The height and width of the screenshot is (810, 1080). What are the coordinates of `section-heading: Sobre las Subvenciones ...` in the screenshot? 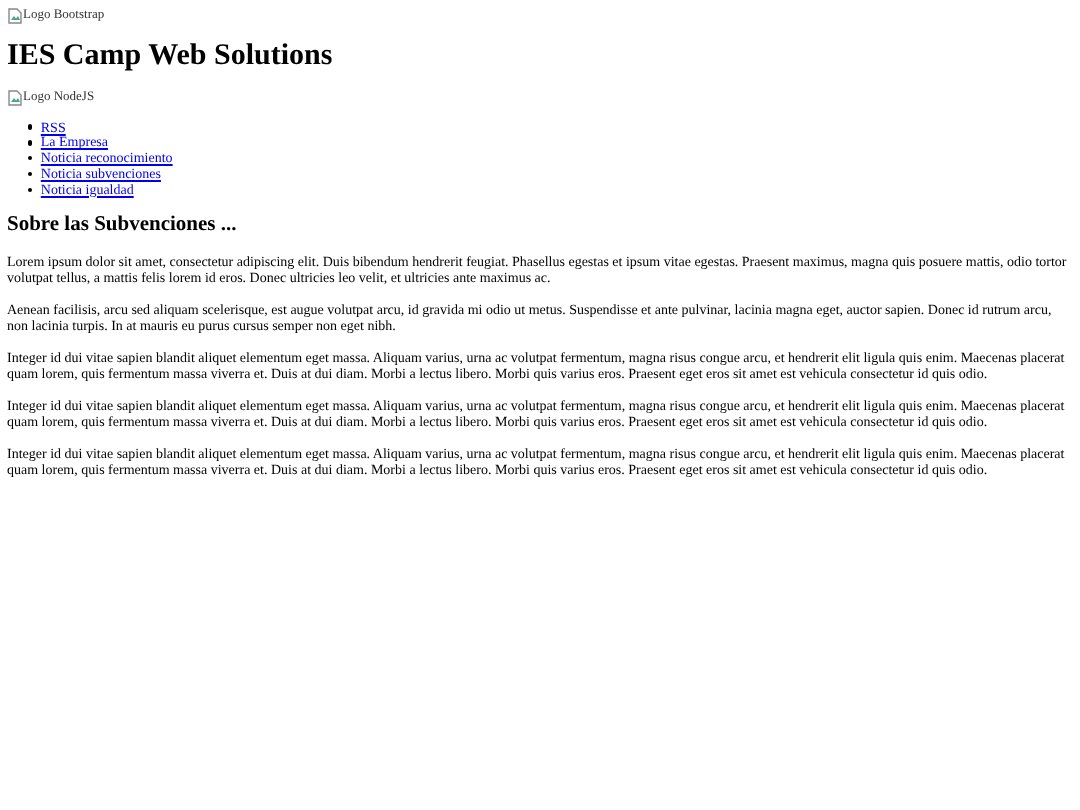 It's located at (123, 225).